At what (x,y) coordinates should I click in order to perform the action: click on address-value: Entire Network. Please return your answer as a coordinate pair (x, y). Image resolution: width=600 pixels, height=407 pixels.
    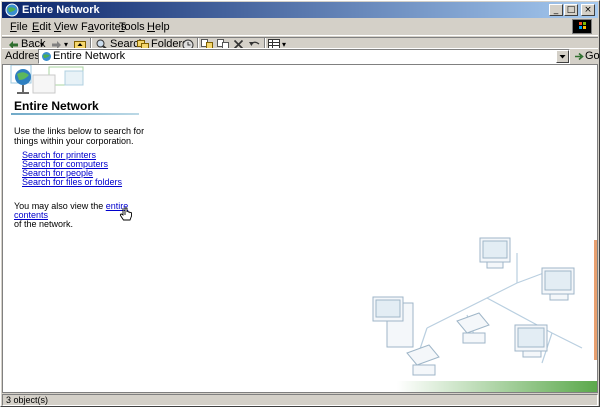
    Looking at the image, I should click on (89, 56).